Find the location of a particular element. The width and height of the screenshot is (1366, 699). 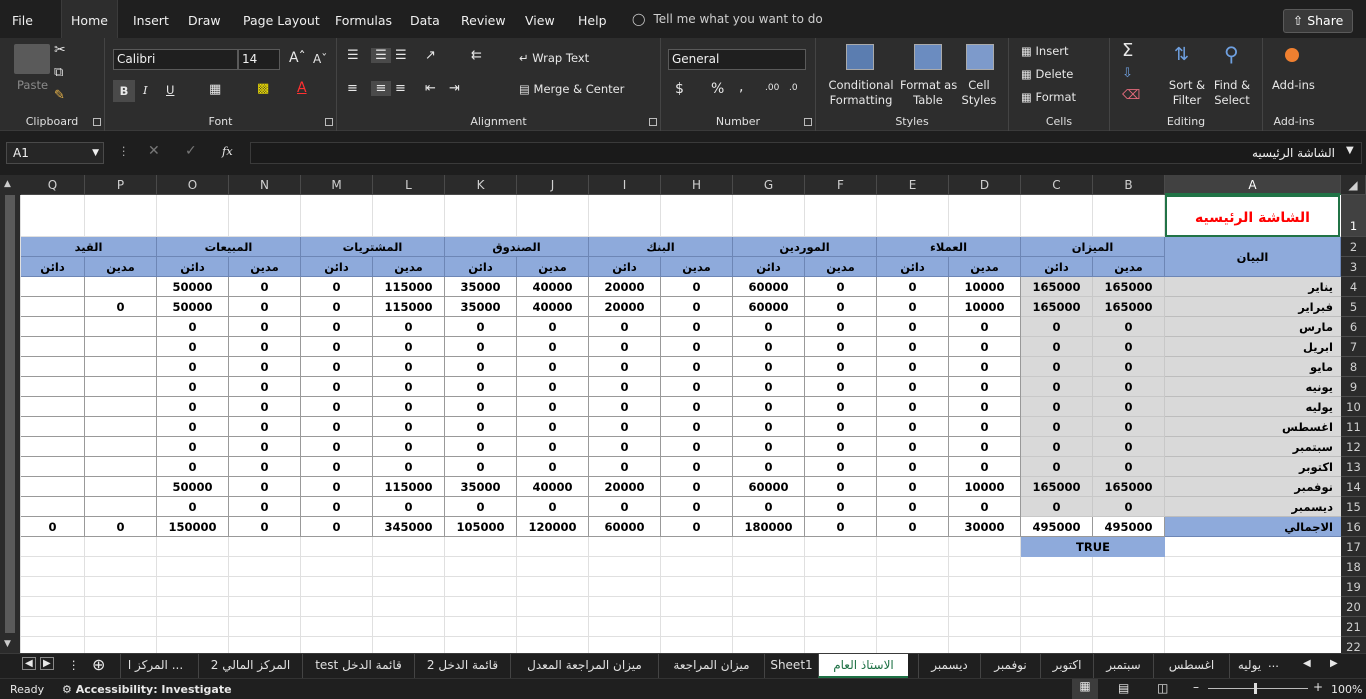

tell-me-search: ◯ Tell me what you want to do is located at coordinates (727, 19).